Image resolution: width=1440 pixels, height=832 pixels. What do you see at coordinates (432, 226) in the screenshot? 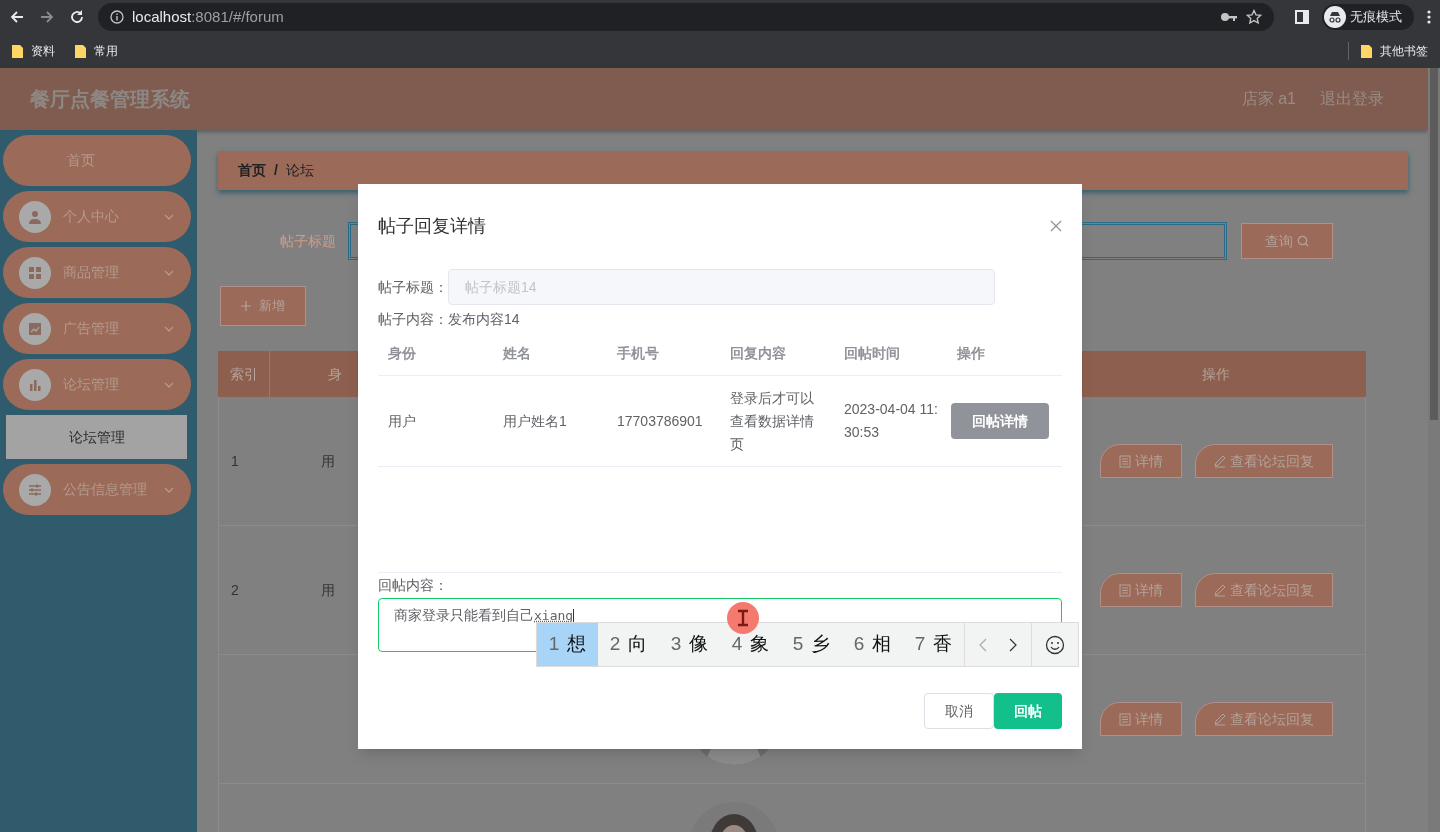
I see `dialog-title: 帖子回复详情` at bounding box center [432, 226].